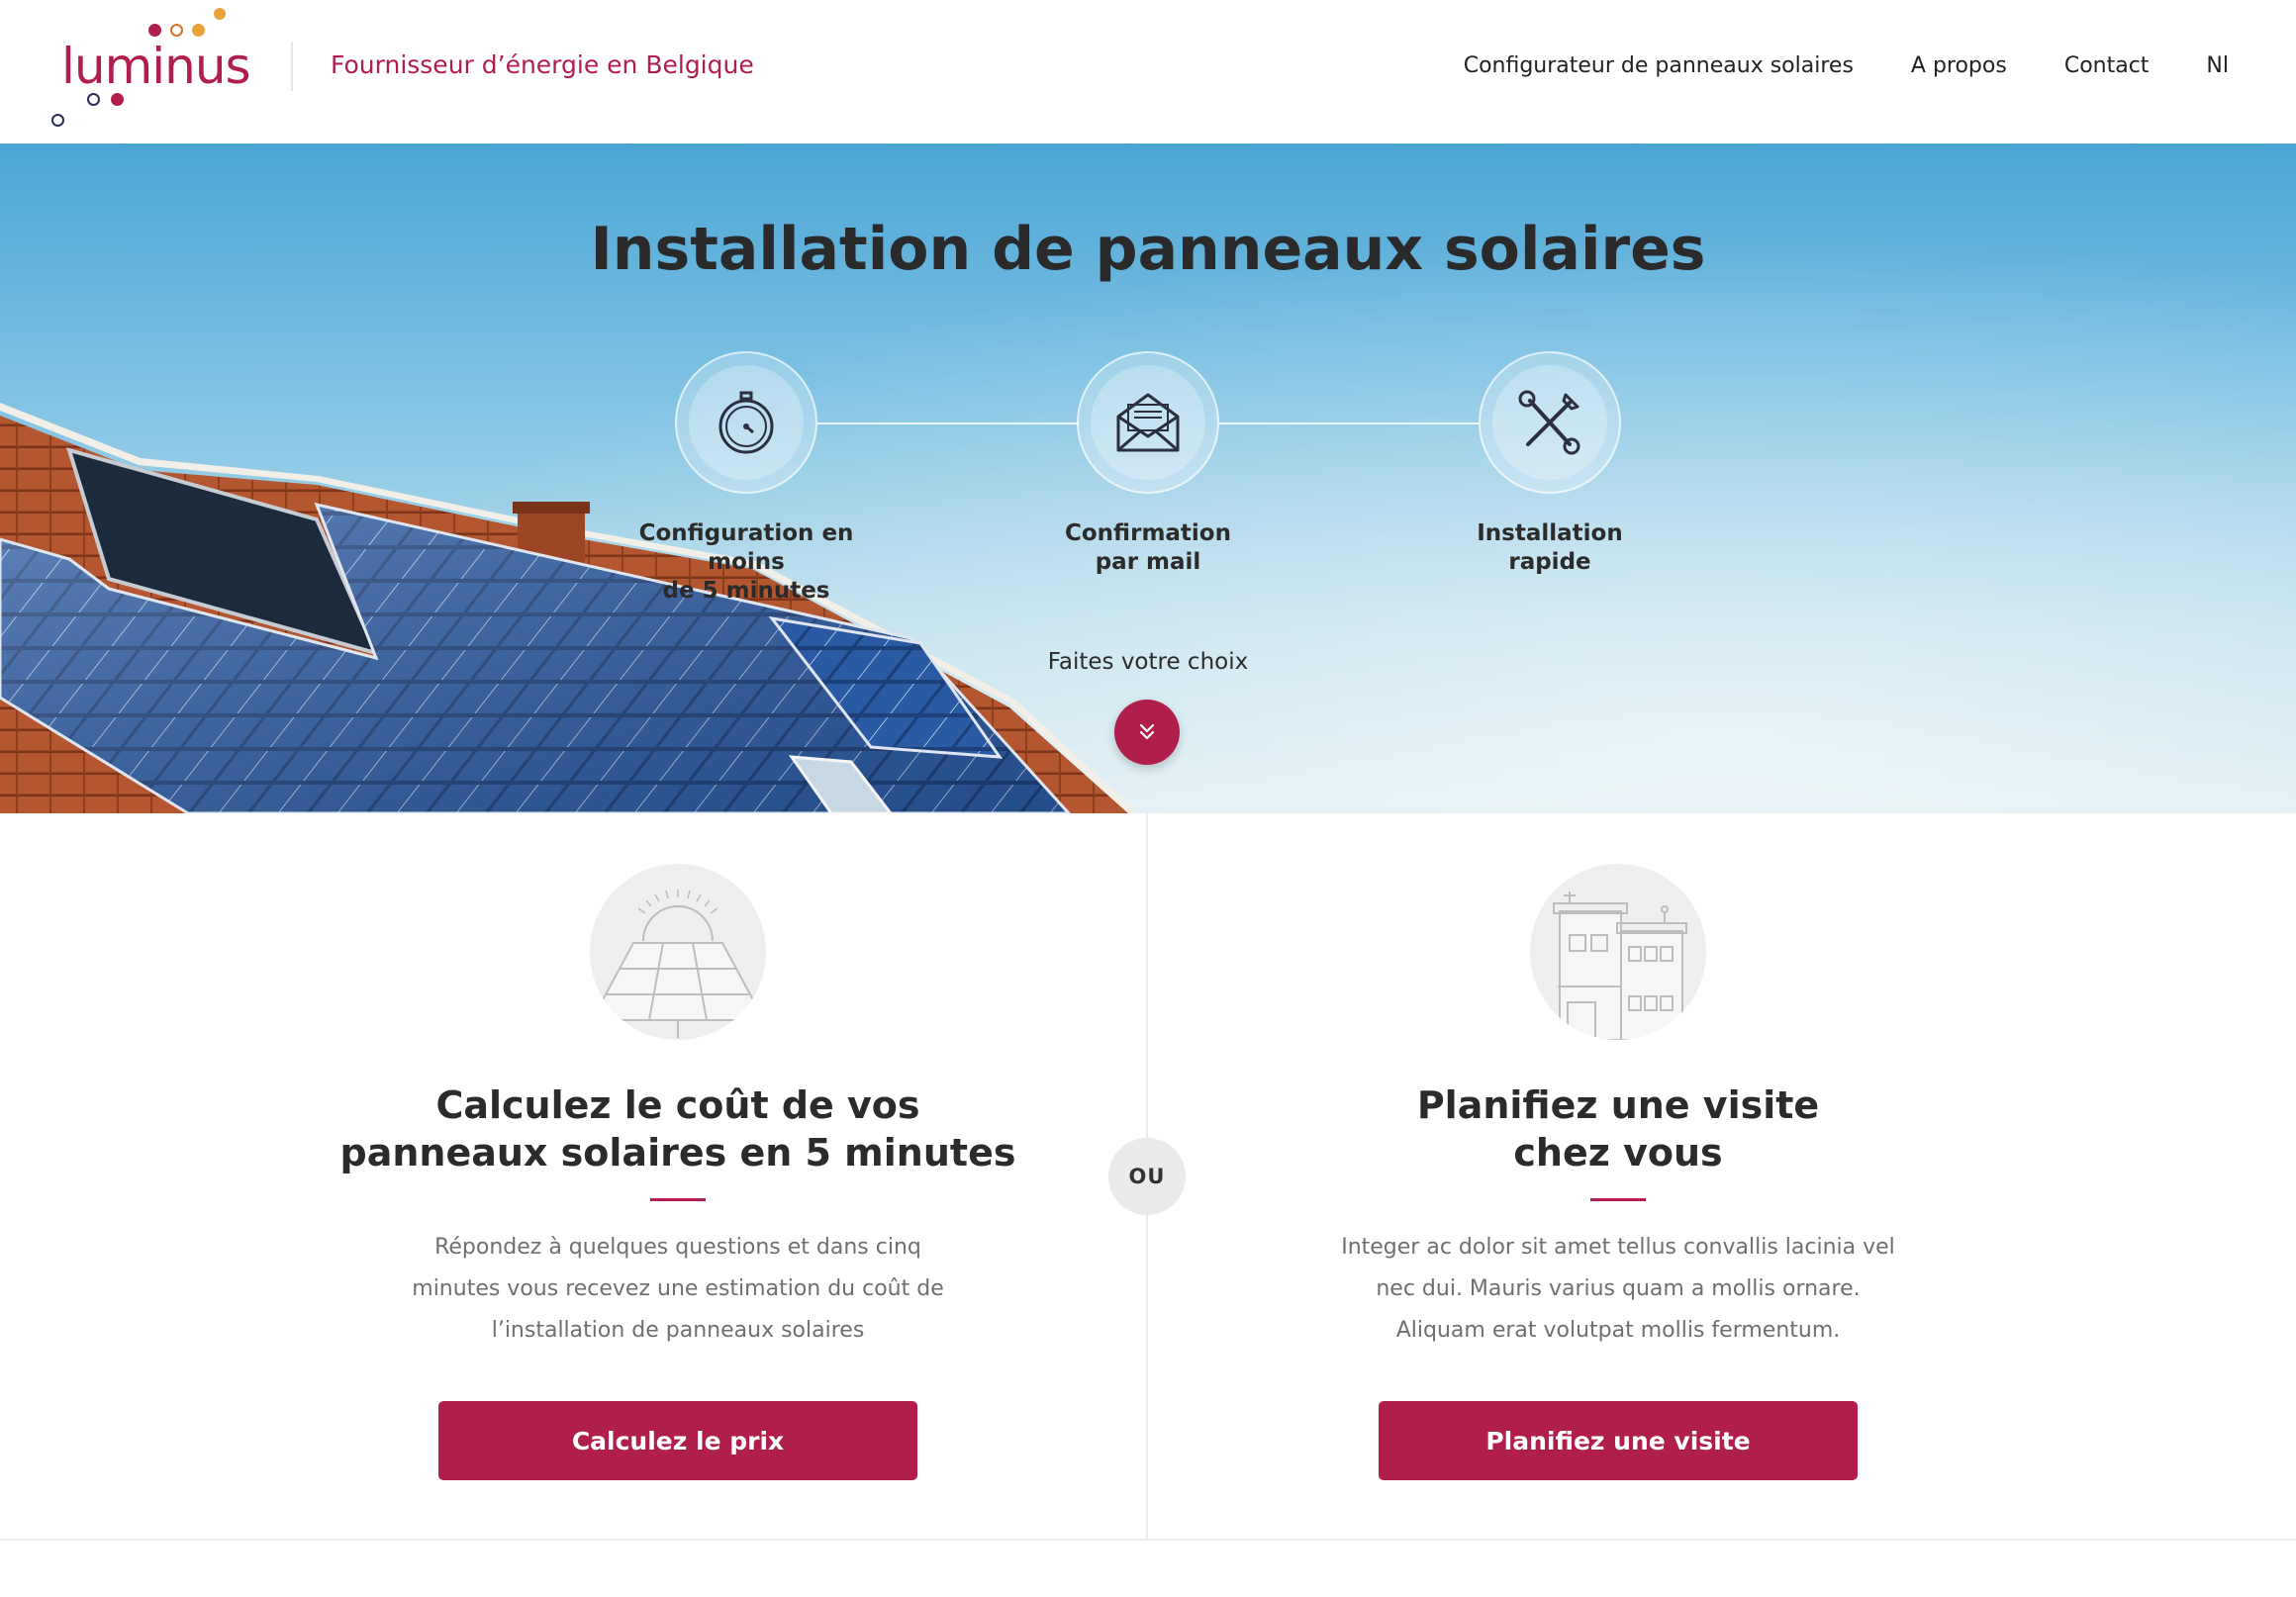  Describe the element at coordinates (156, 66) in the screenshot. I see `logo-wordmark: luminus` at that location.